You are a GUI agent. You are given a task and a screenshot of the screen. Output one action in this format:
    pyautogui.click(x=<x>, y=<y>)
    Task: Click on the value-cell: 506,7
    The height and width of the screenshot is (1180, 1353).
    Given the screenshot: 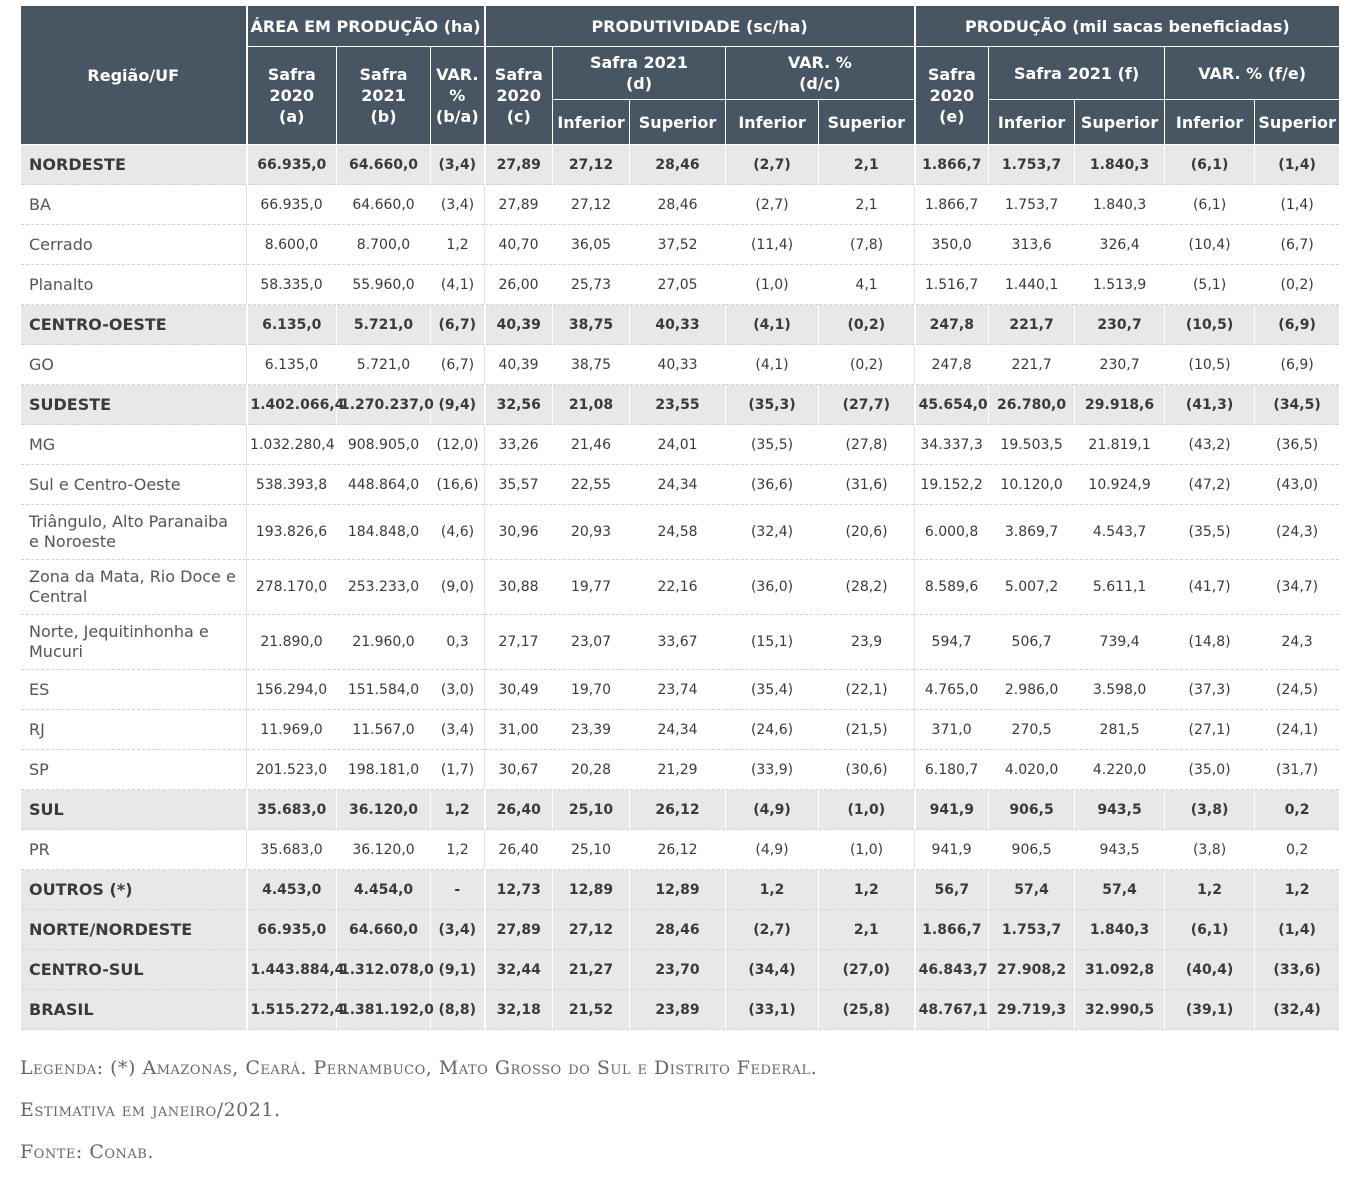 What is the action you would take?
    pyautogui.click(x=1032, y=642)
    